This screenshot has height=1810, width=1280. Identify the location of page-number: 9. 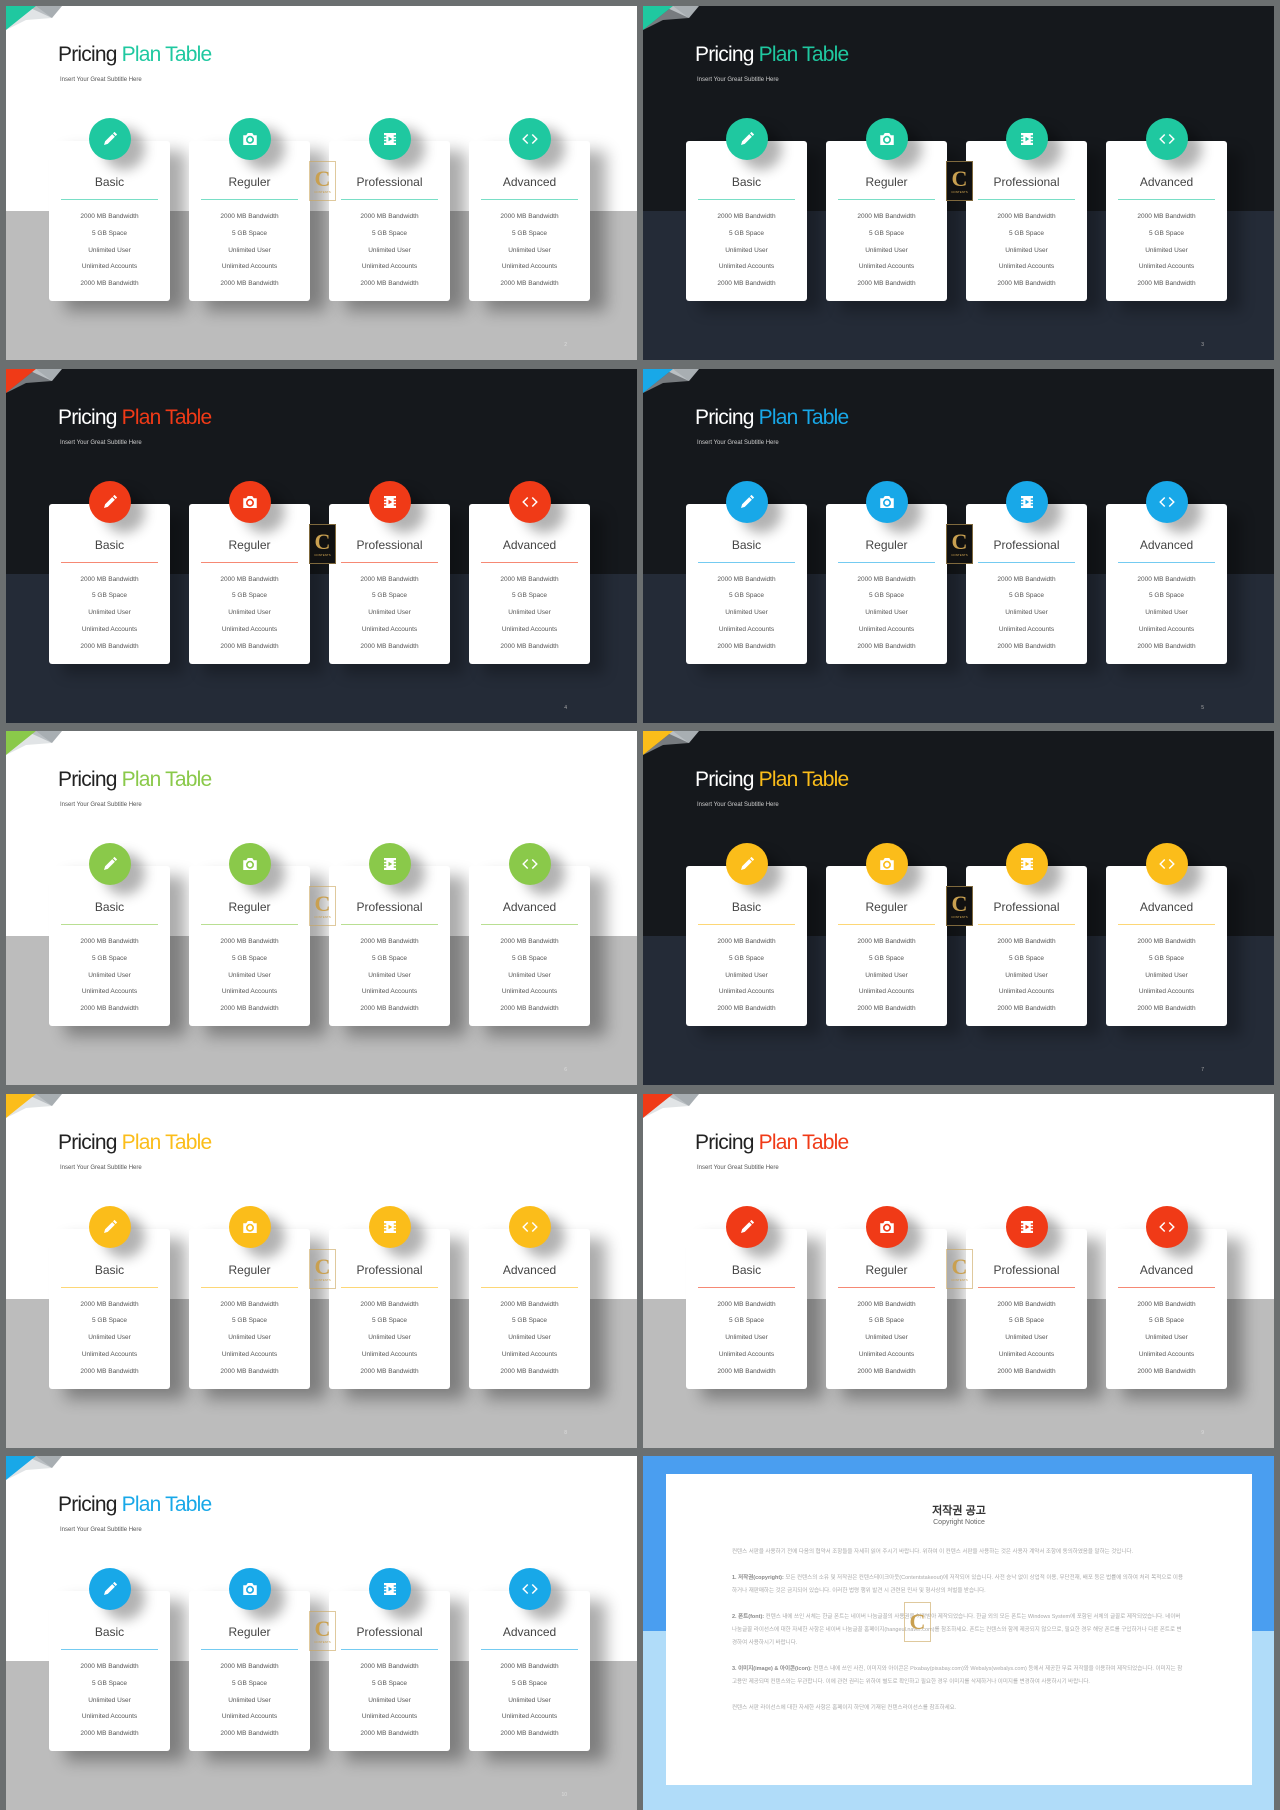
(1202, 1432).